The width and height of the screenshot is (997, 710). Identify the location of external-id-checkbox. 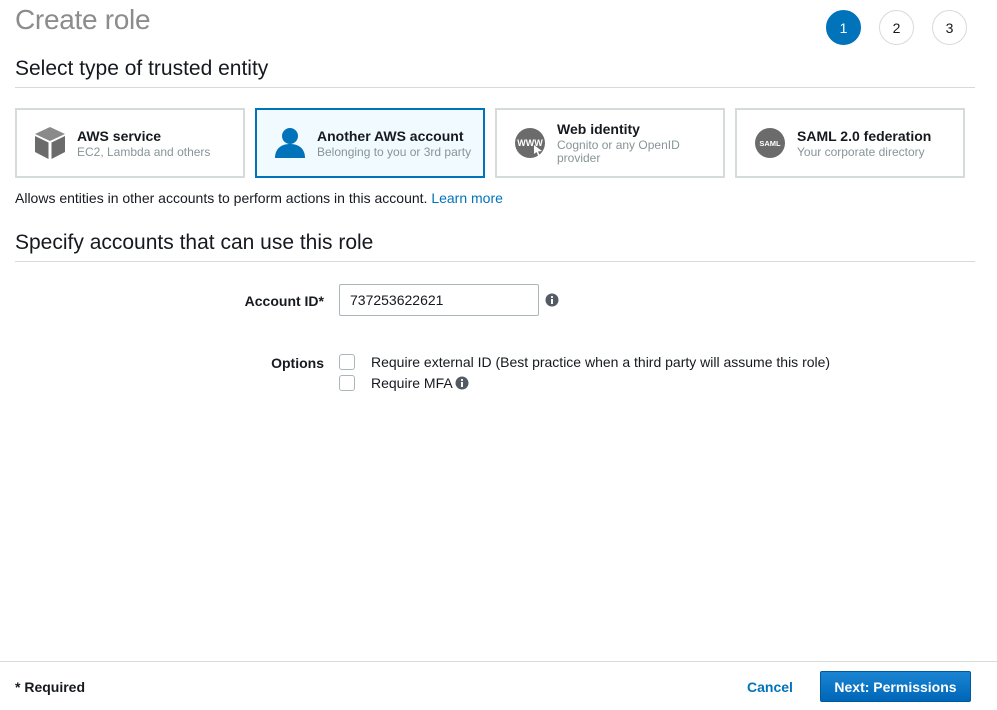
(347, 362).